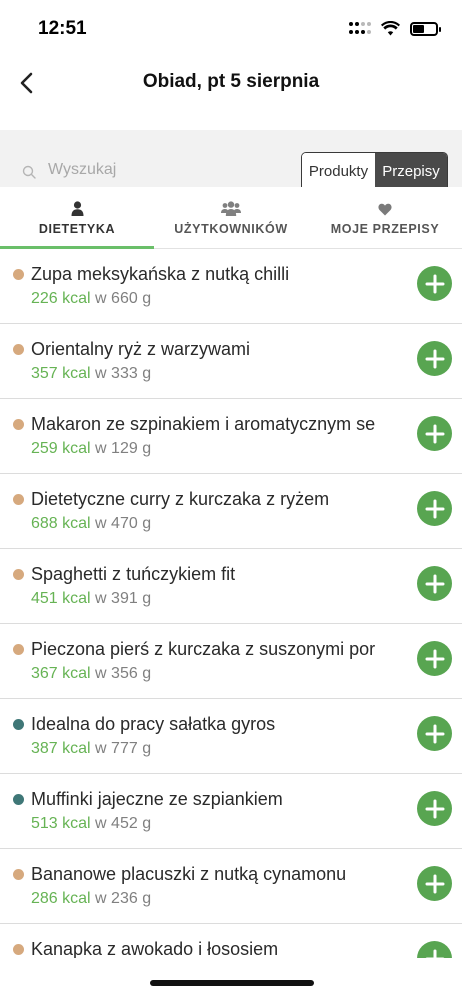 Image resolution: width=462 pixels, height=1000 pixels. What do you see at coordinates (411, 170) in the screenshot?
I see `recipes-toggle-button: Przepisy` at bounding box center [411, 170].